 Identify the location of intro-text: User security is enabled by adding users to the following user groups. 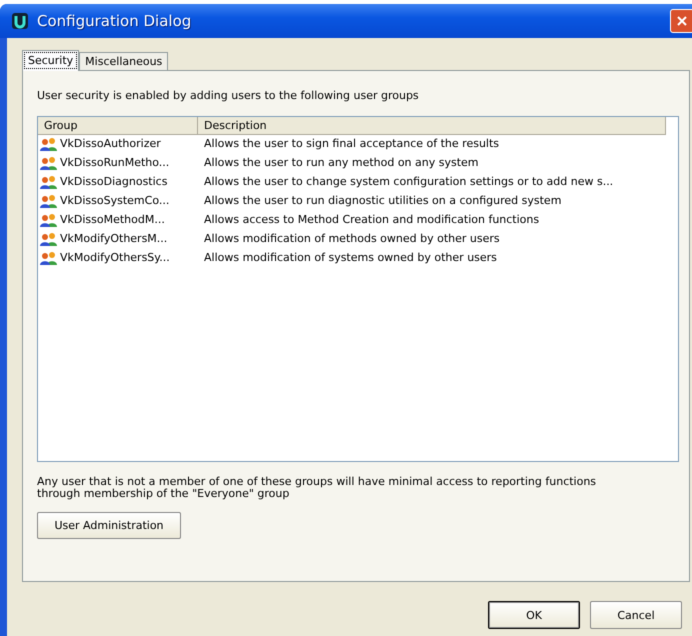
(228, 95).